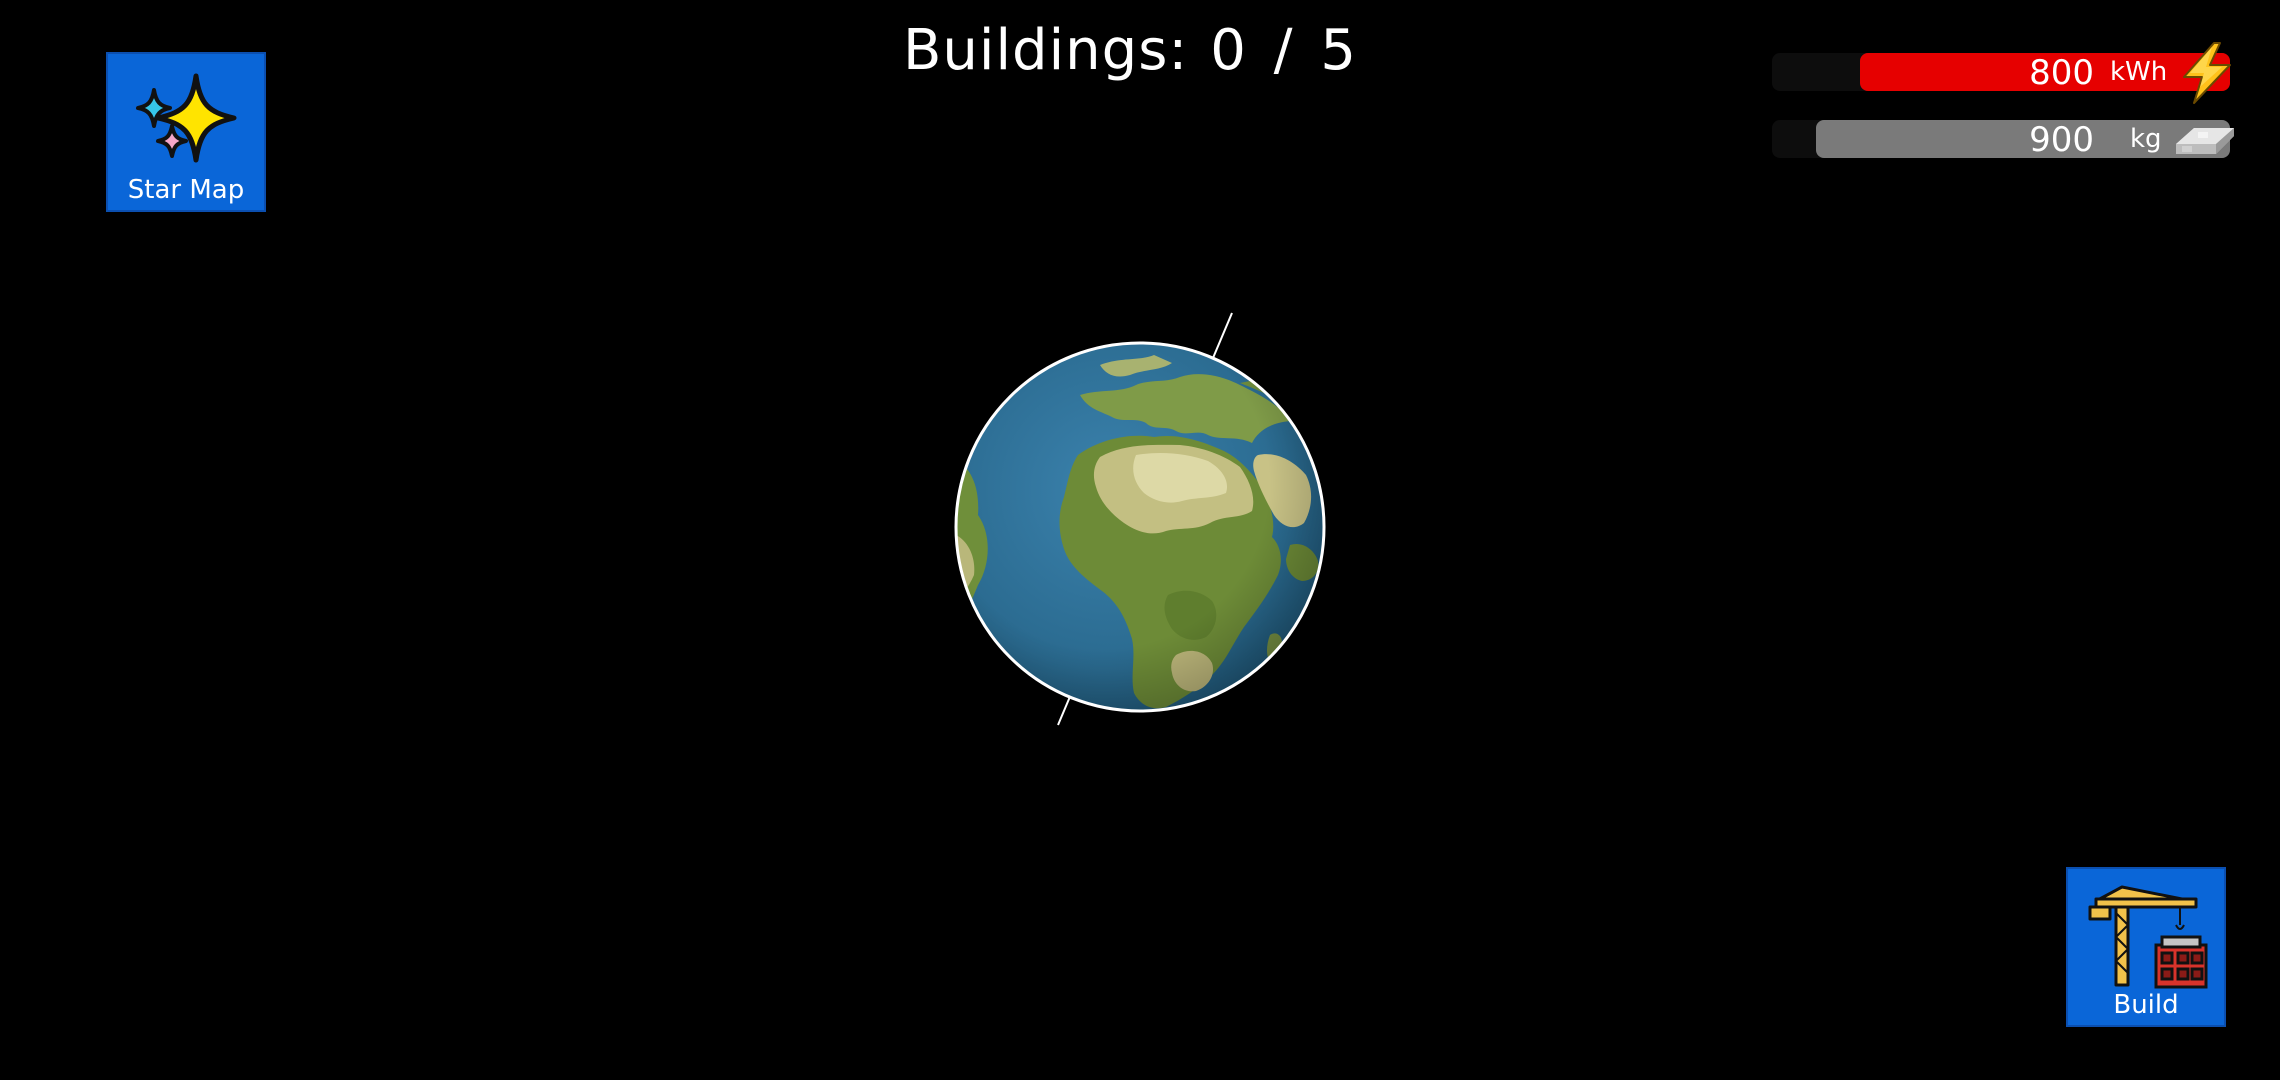 The image size is (2280, 1080). Describe the element at coordinates (2148, 937) in the screenshot. I see `construction-crane-icon` at that location.